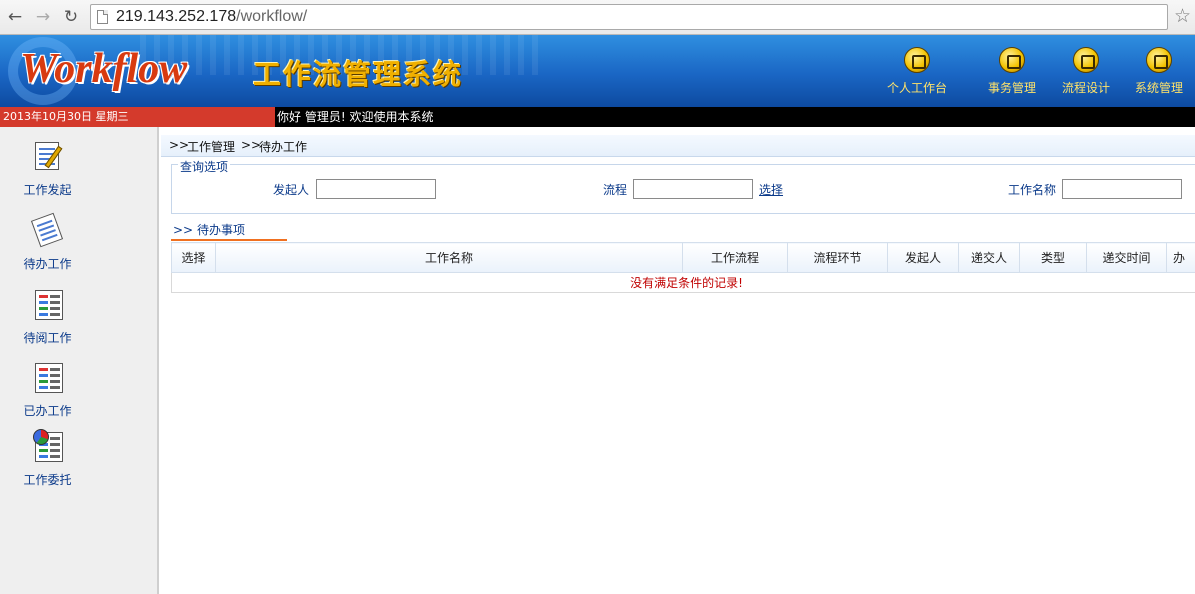 The width and height of the screenshot is (1195, 594). I want to click on todo-section-tab: >> 待办事项, so click(229, 230).